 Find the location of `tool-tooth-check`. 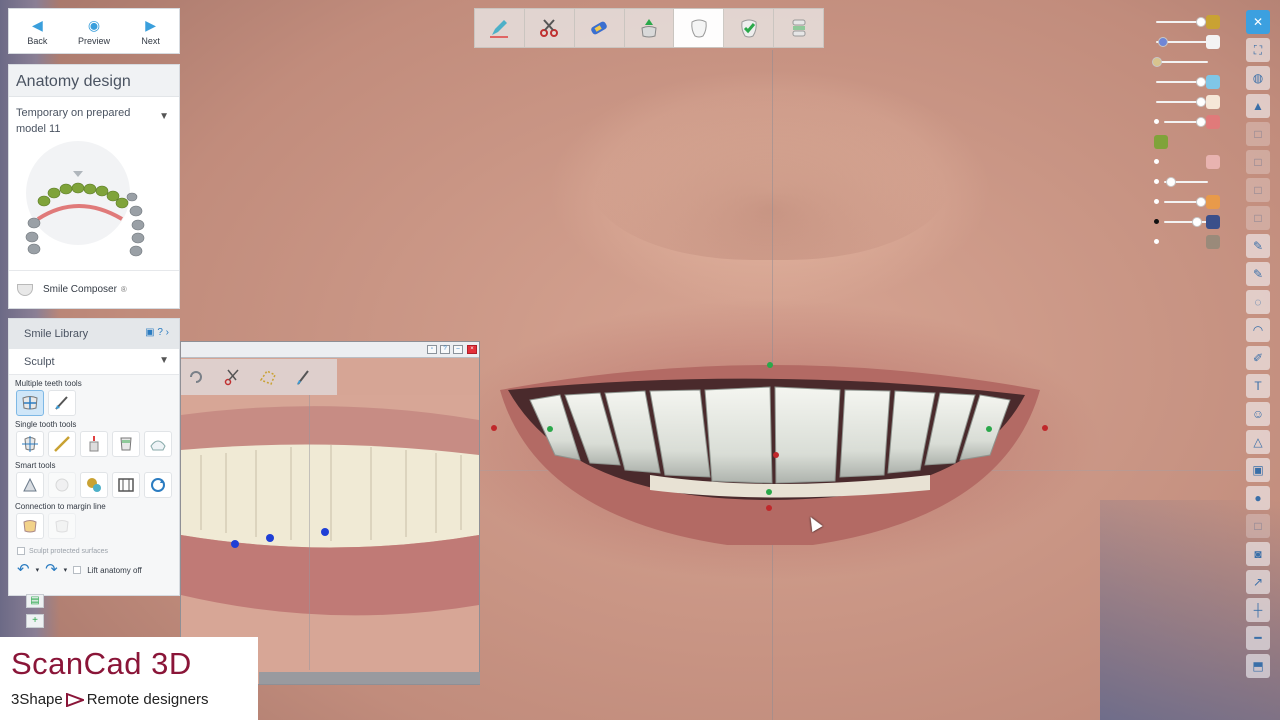

tool-tooth-check is located at coordinates (749, 28).